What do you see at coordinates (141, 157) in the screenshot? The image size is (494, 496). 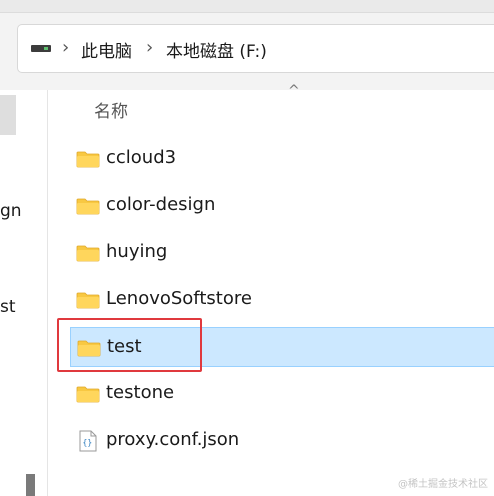 I see `file-name-label: ccloud3` at bounding box center [141, 157].